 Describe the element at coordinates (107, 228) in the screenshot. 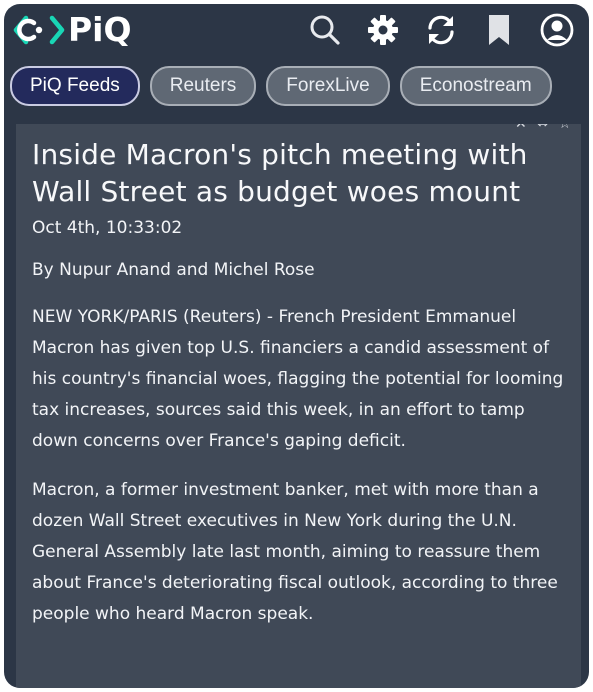

I see `article-timestamp: Oct 4th, 10:33:02` at that location.